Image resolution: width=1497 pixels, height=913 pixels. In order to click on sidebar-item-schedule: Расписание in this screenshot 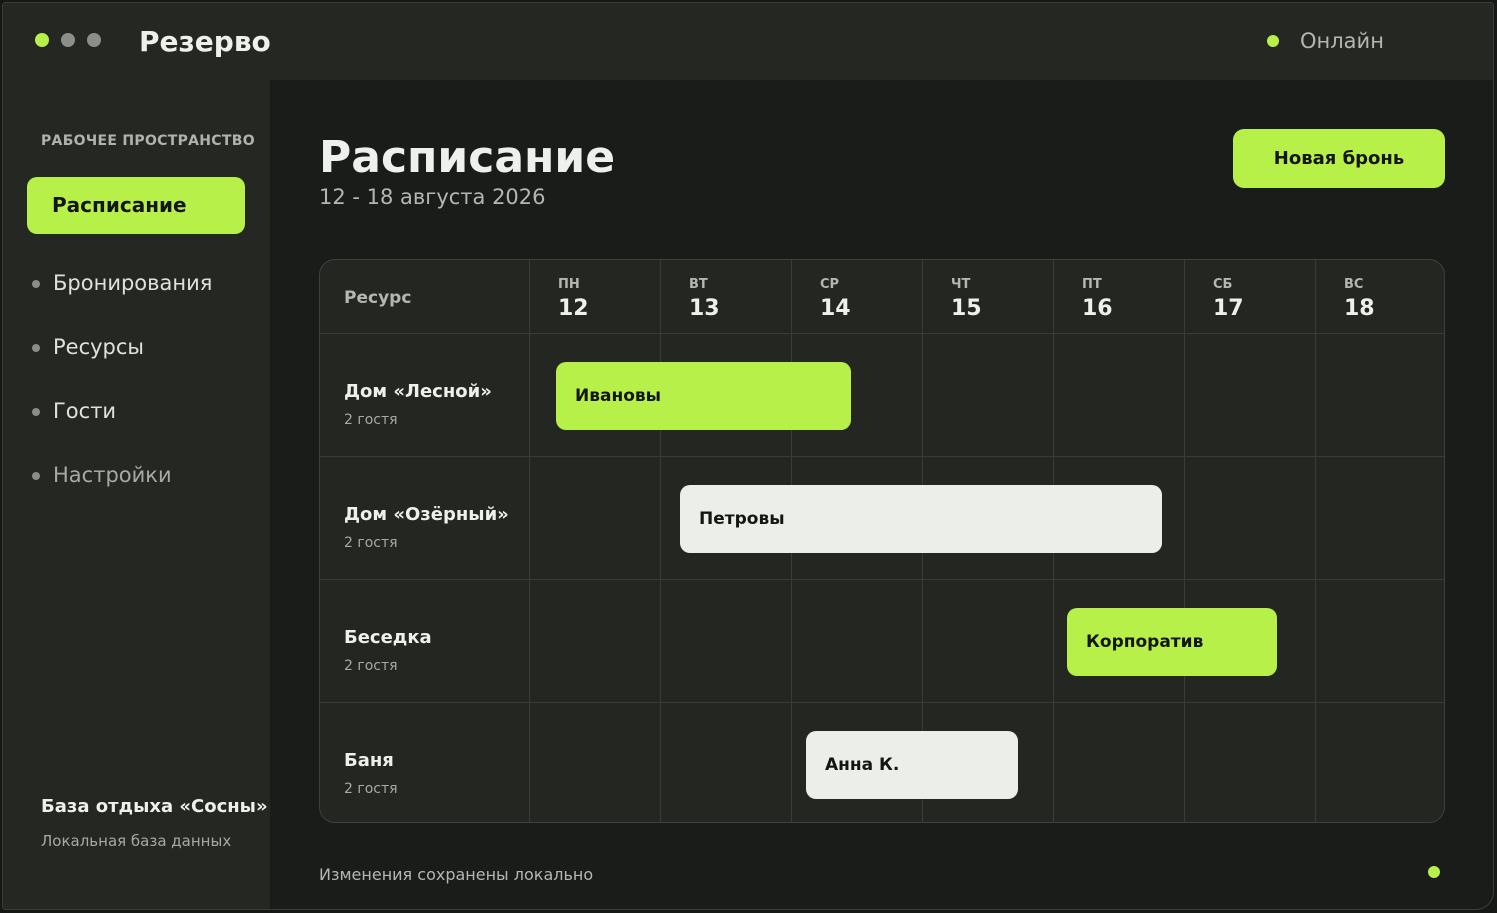, I will do `click(136, 205)`.